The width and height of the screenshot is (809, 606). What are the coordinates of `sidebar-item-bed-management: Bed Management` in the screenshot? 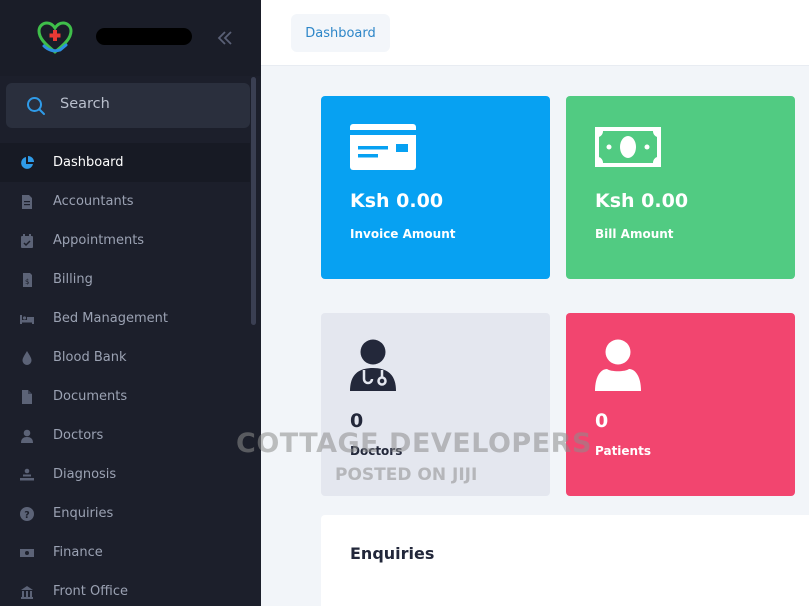 It's located at (125, 318).